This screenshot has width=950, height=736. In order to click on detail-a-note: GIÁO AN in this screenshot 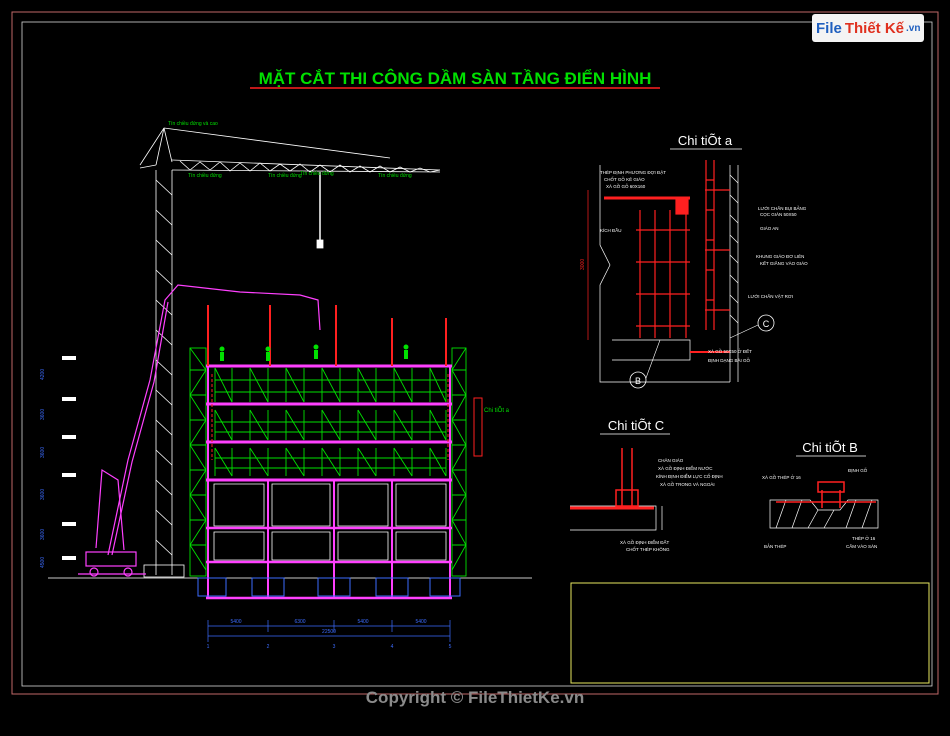, I will do `click(769, 228)`.